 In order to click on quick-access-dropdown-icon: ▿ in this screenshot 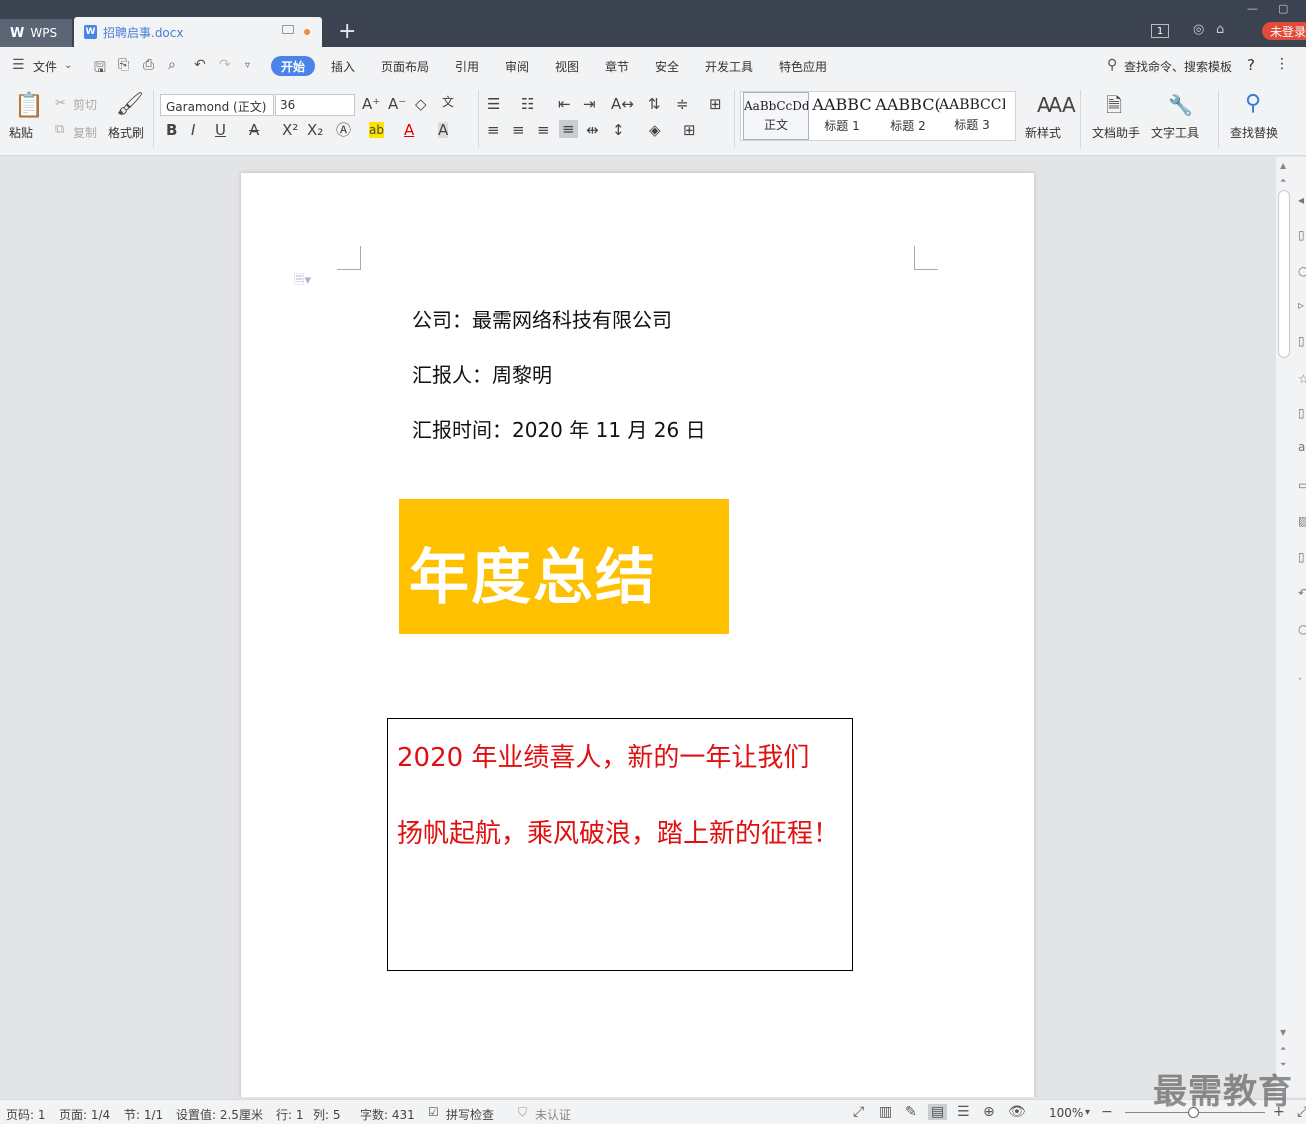, I will do `click(247, 65)`.